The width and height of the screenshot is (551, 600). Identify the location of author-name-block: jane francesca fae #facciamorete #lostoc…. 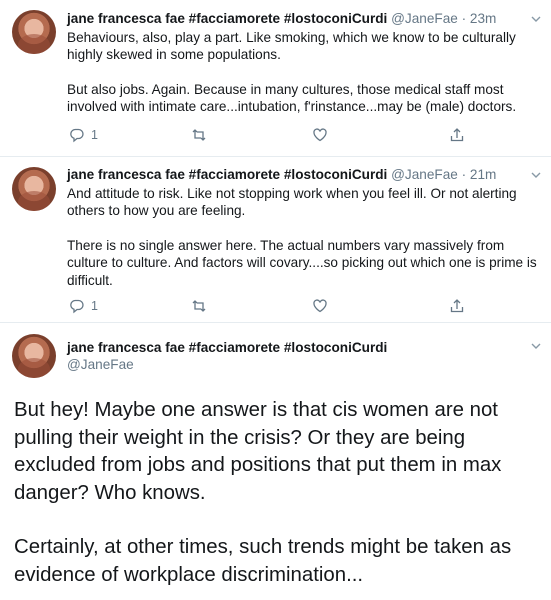
(227, 356).